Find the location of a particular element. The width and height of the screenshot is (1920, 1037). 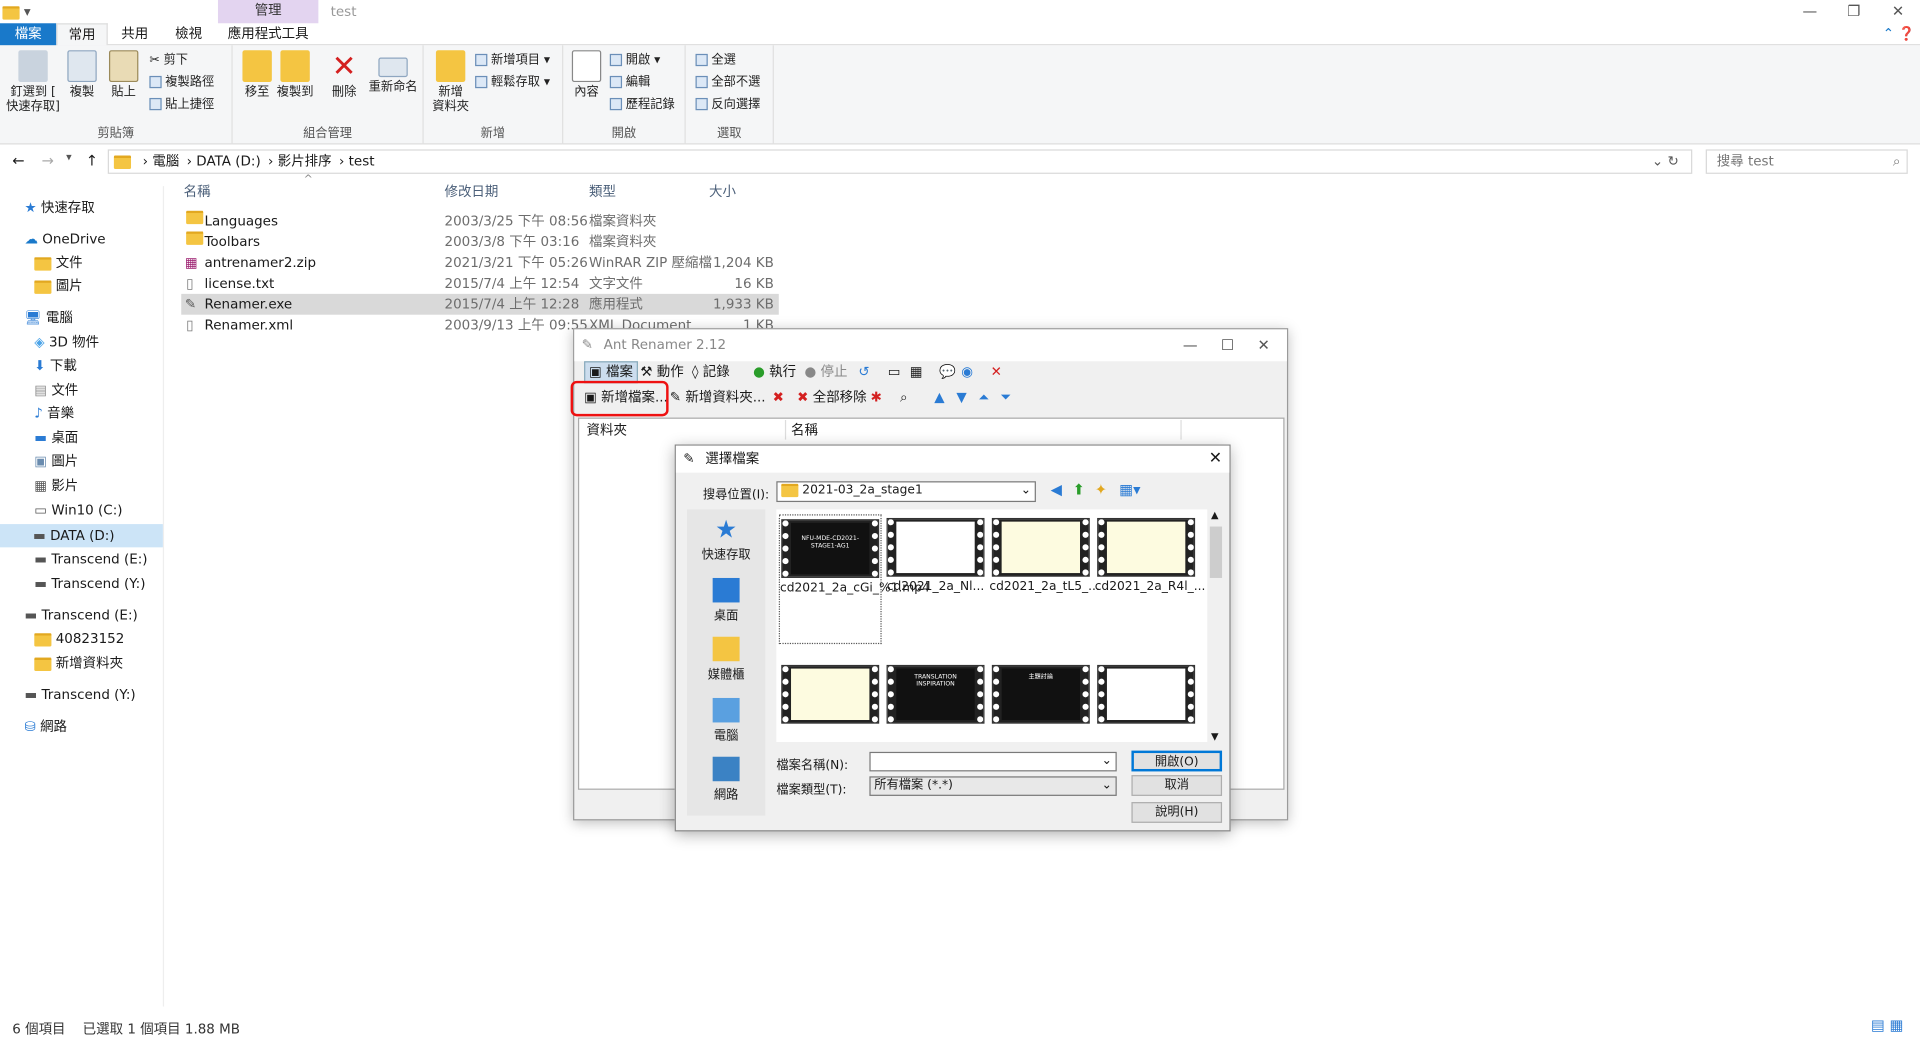

refresh-icon: ⌄ ↻ is located at coordinates (1665, 162).